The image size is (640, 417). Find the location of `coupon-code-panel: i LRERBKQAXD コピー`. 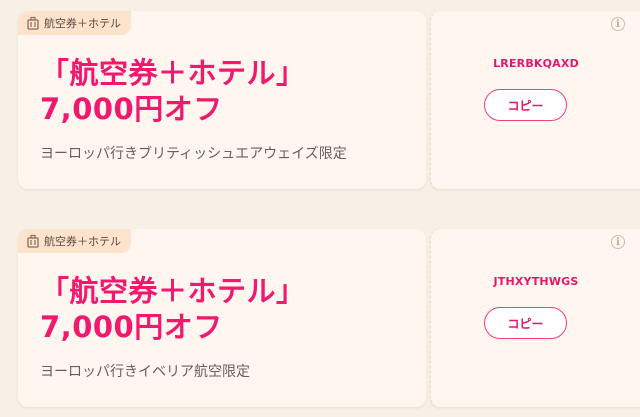

coupon-code-panel: i LRERBKQAXD コピー is located at coordinates (535, 100).